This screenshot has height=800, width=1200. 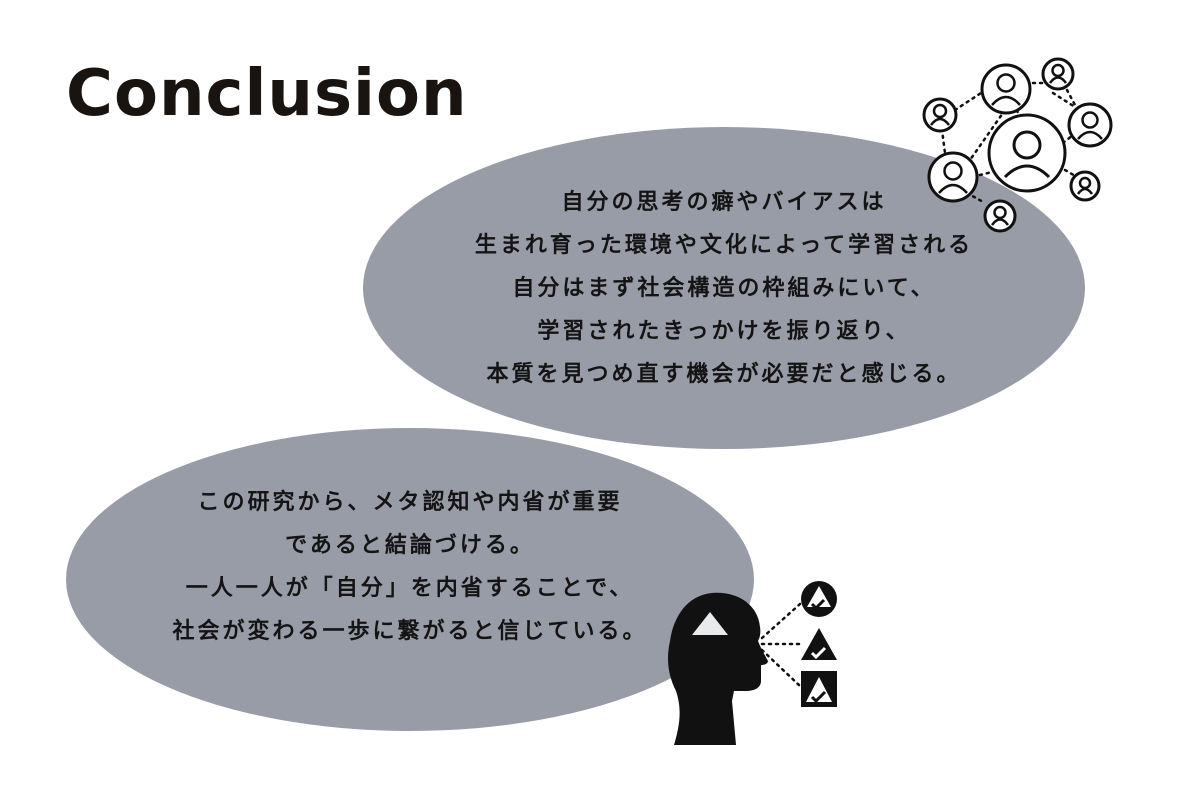 What do you see at coordinates (819, 689) in the screenshot?
I see `triangle-check-square-icon` at bounding box center [819, 689].